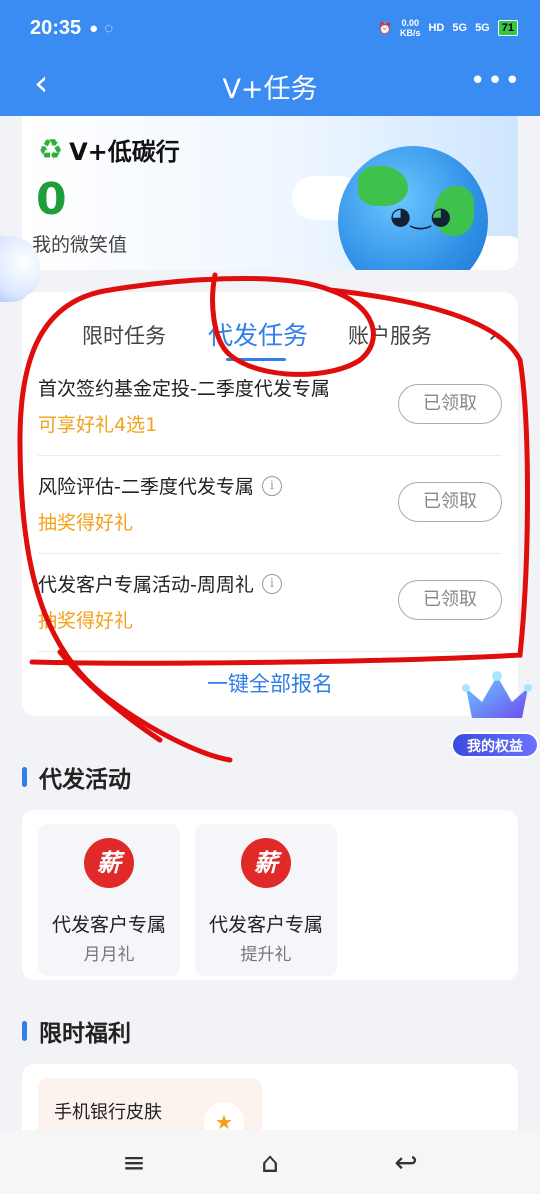  What do you see at coordinates (270, 193) in the screenshot?
I see `low-carbon-banner: ♻ V+低碳行 0 我的微笑值 ◕‿◕` at bounding box center [270, 193].